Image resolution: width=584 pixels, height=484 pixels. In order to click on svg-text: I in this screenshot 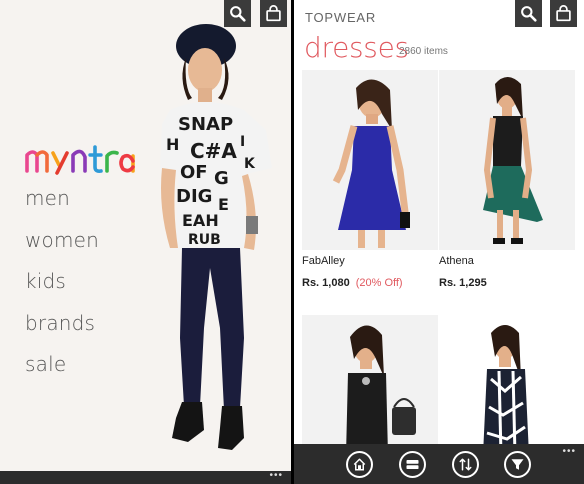, I will do `click(242, 142)`.